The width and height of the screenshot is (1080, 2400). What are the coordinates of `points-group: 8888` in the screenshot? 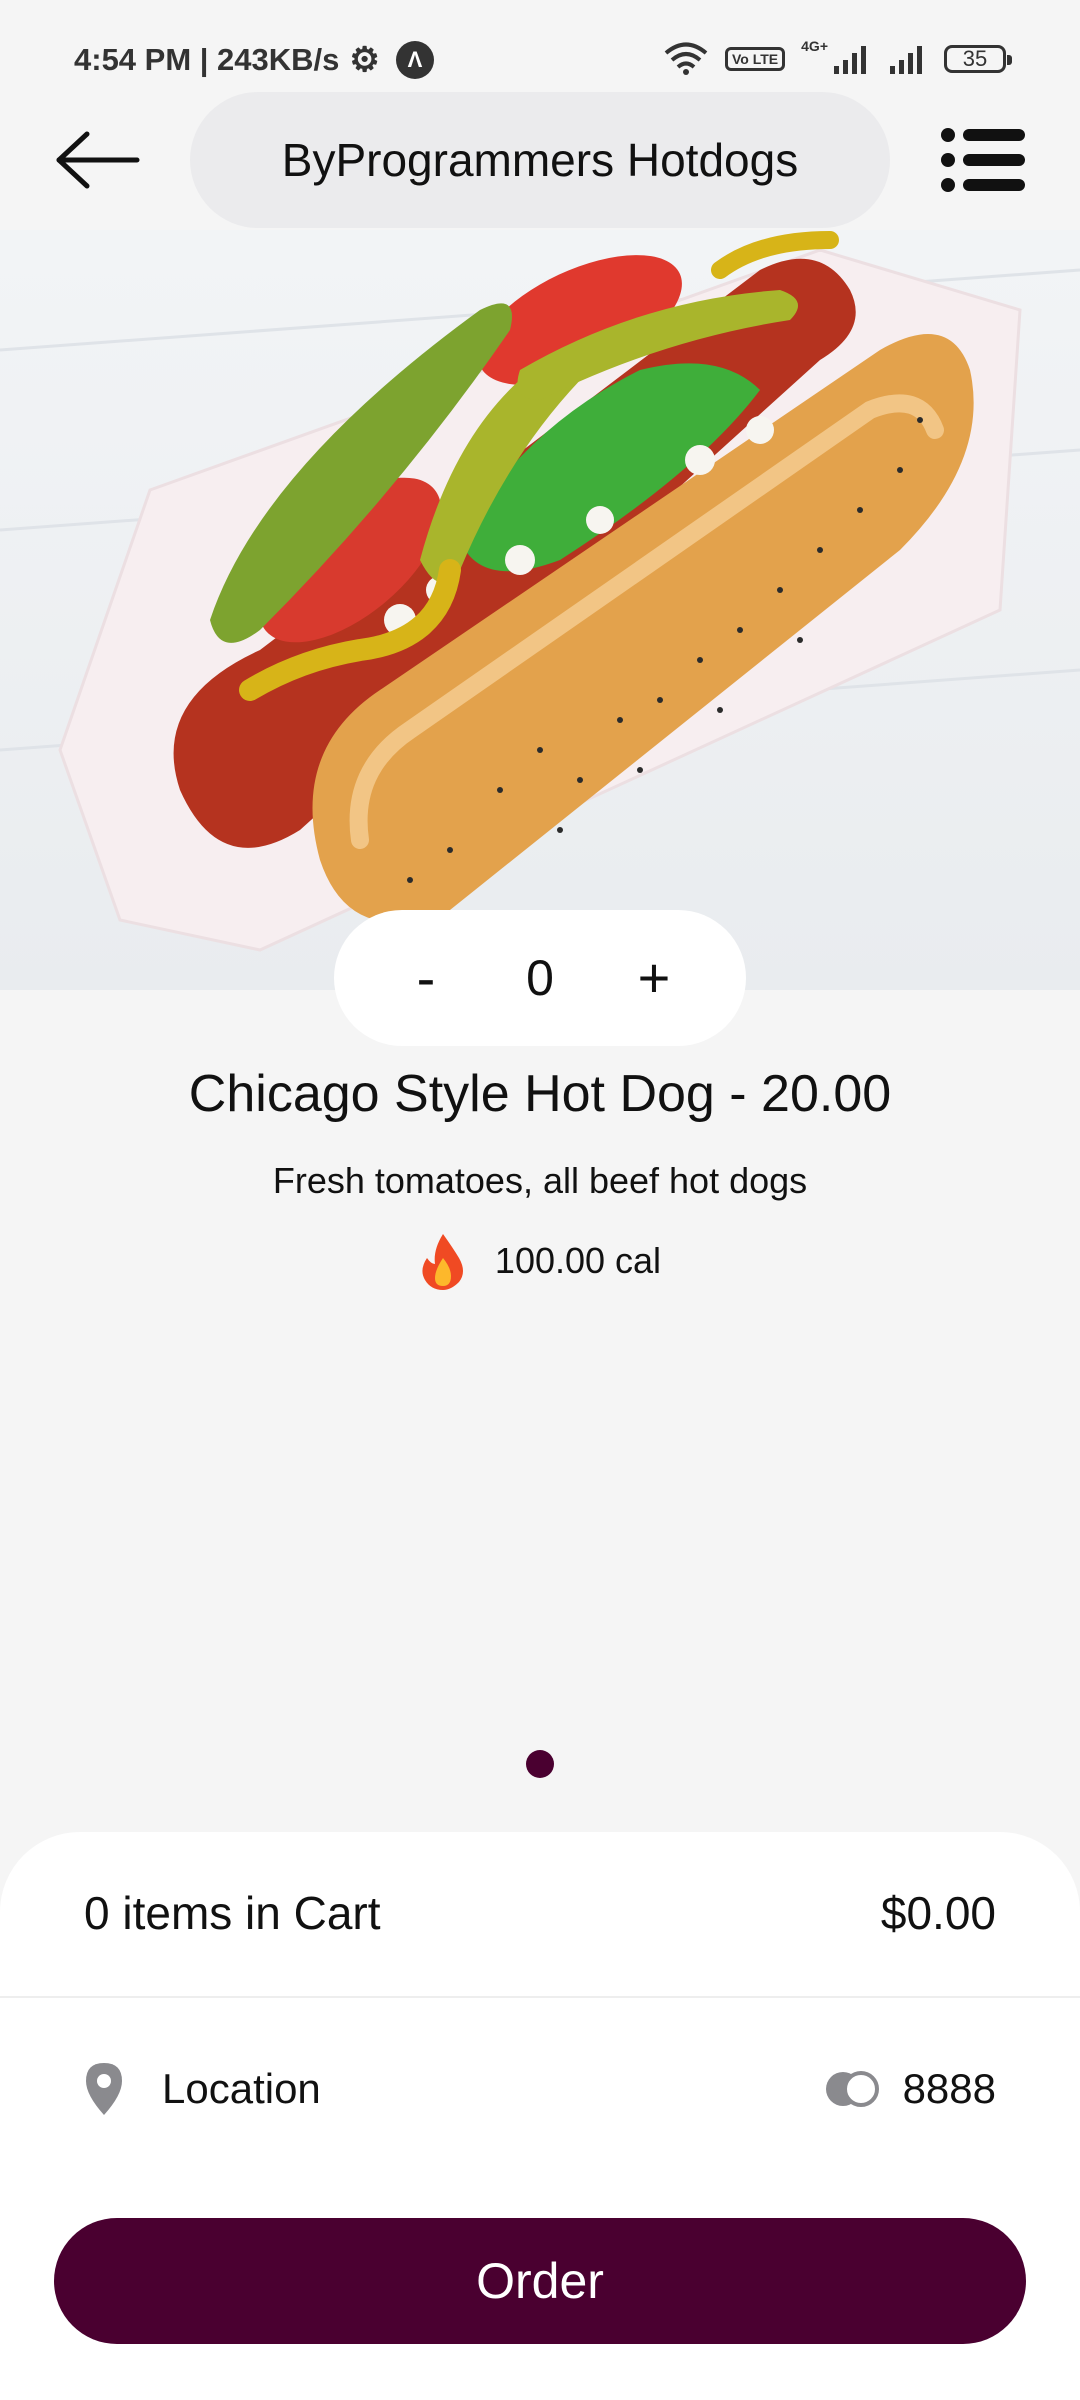 It's located at (909, 2089).